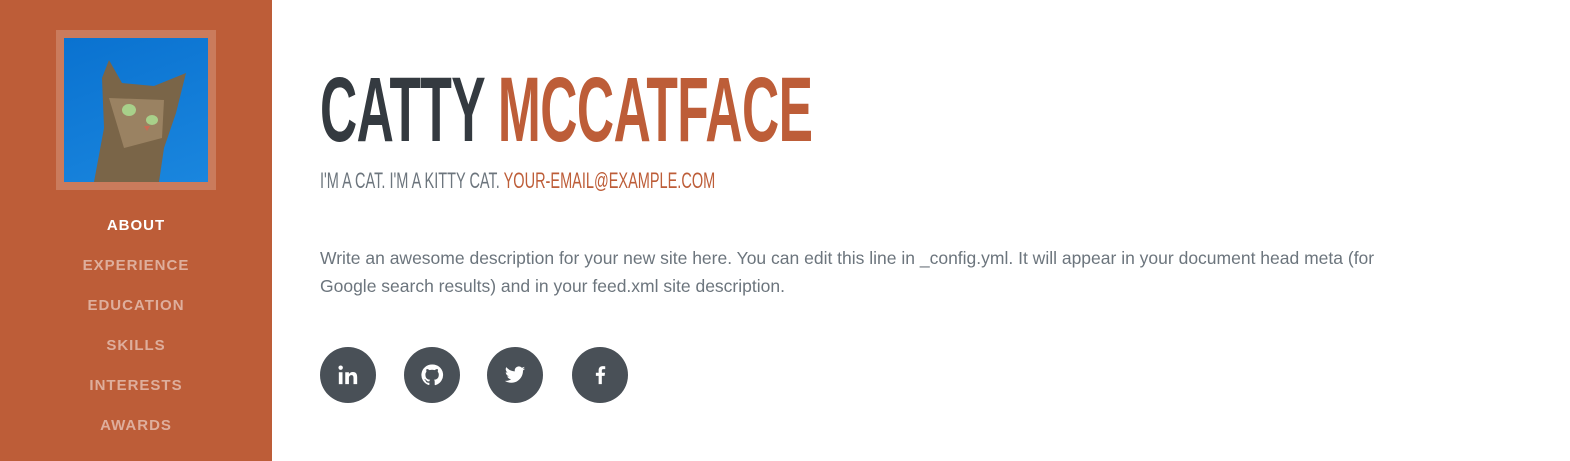 This screenshot has width=1570, height=461. I want to click on nav-interests: INTERESTS, so click(136, 385).